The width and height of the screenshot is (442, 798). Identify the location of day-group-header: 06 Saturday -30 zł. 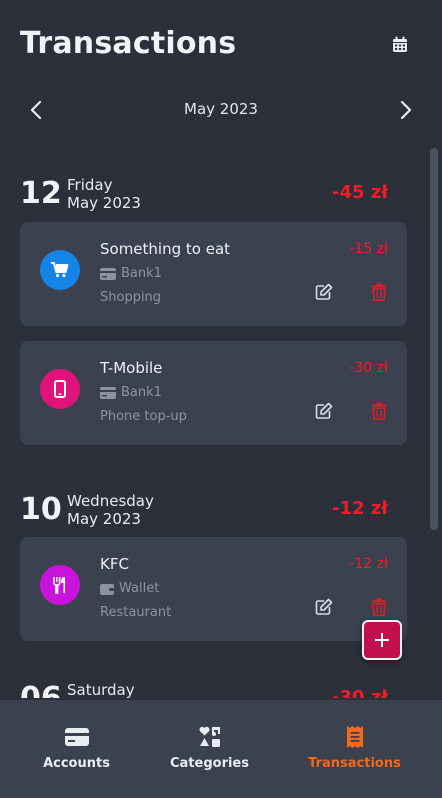
(194, 680).